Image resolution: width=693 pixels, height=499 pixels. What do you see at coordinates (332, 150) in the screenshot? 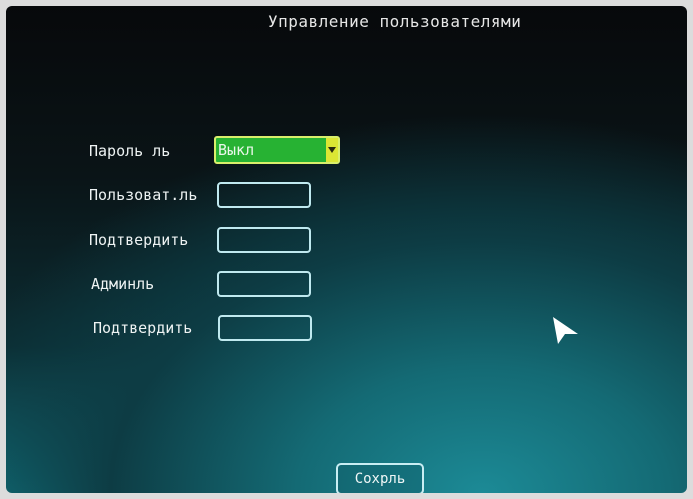
I see `chevron-down-icon` at bounding box center [332, 150].